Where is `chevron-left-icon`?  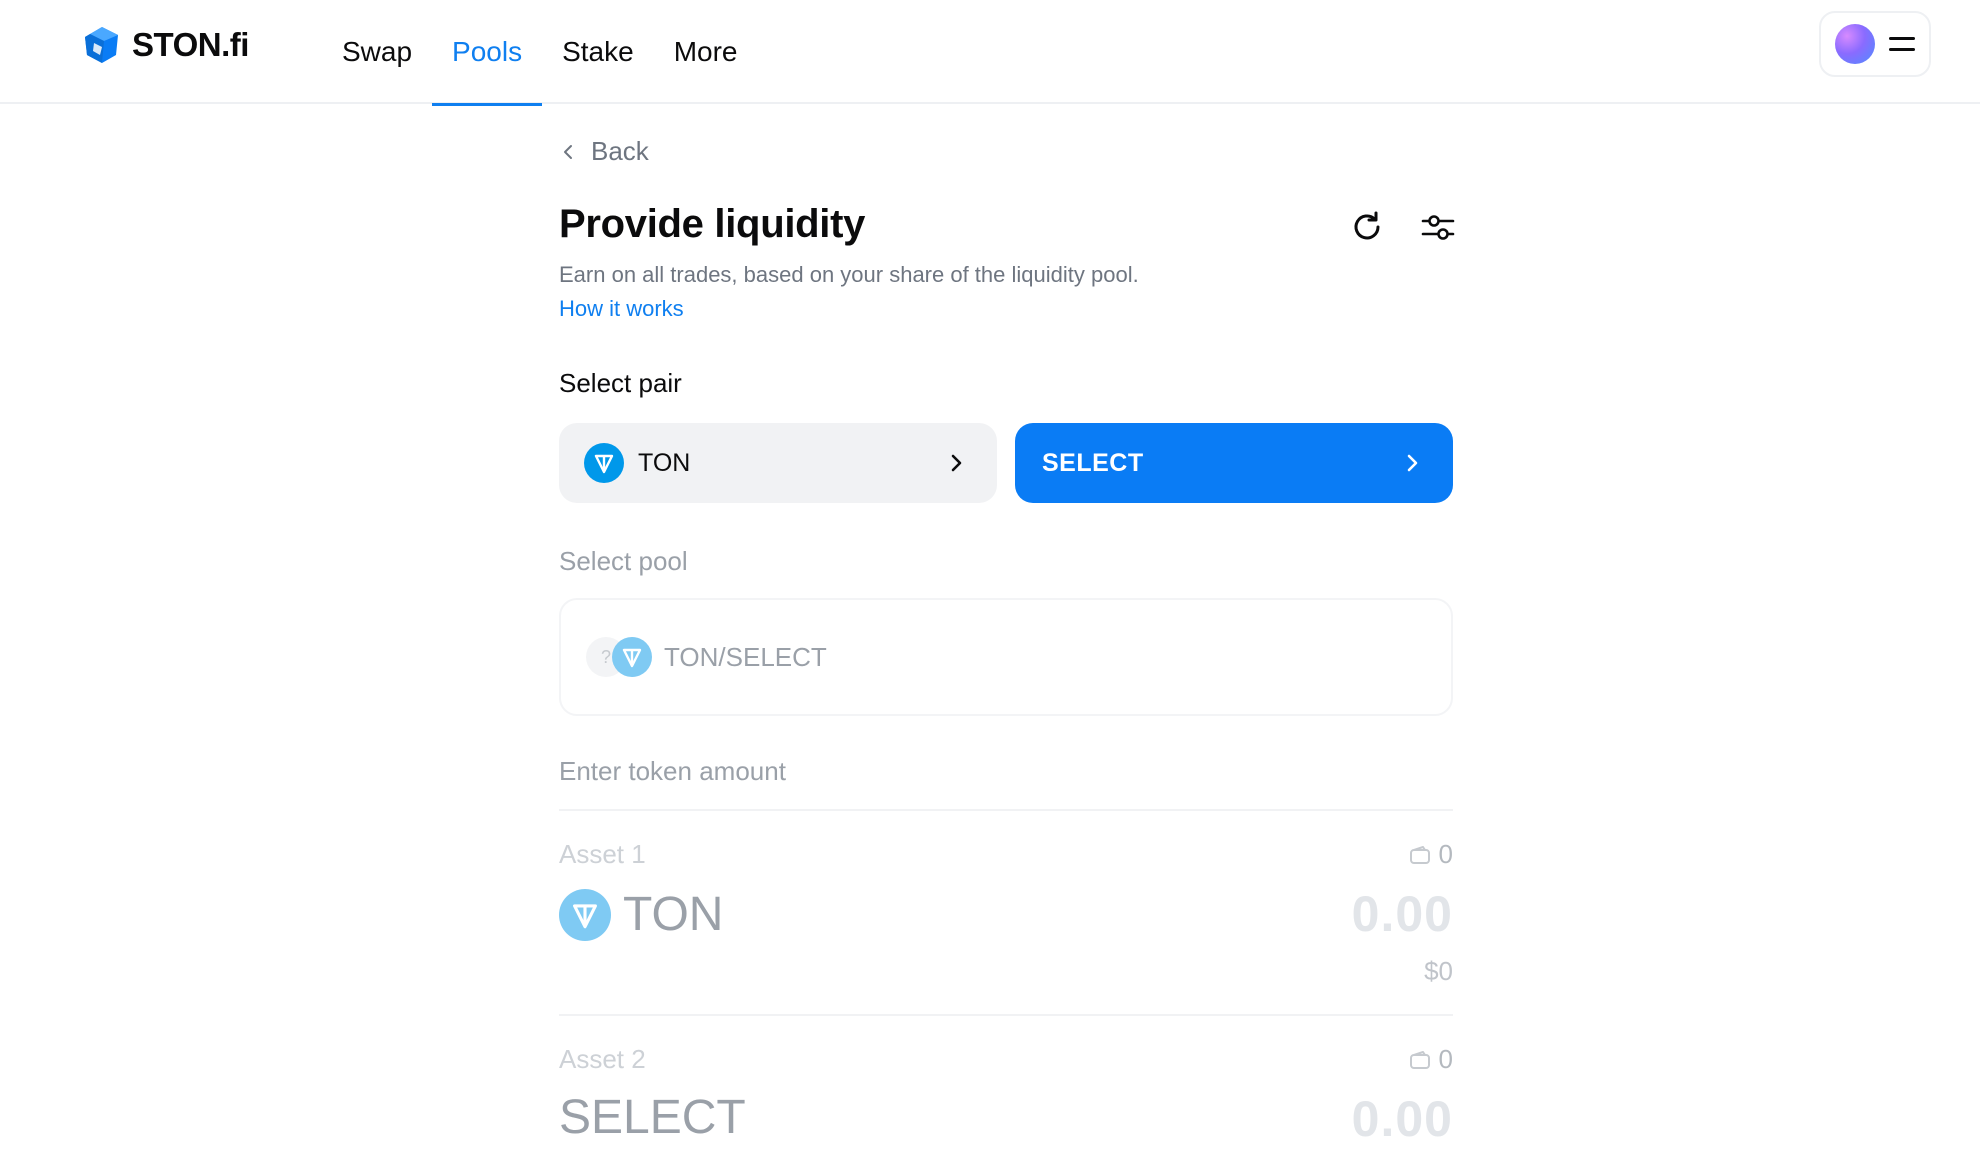
chevron-left-icon is located at coordinates (568, 151).